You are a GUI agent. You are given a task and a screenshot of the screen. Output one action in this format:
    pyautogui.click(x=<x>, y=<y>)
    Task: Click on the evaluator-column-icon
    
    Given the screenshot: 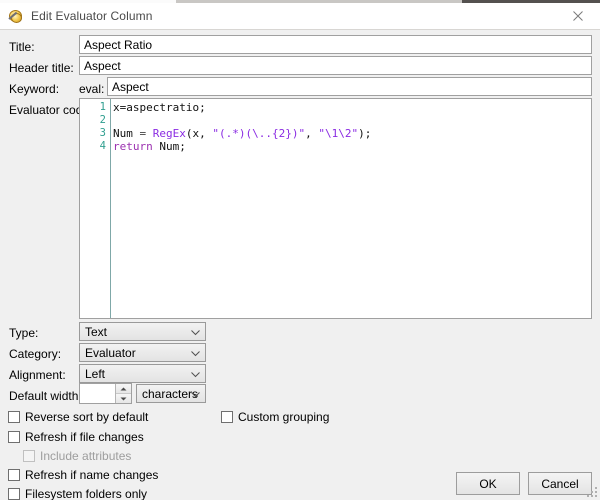 What is the action you would take?
    pyautogui.click(x=16, y=16)
    